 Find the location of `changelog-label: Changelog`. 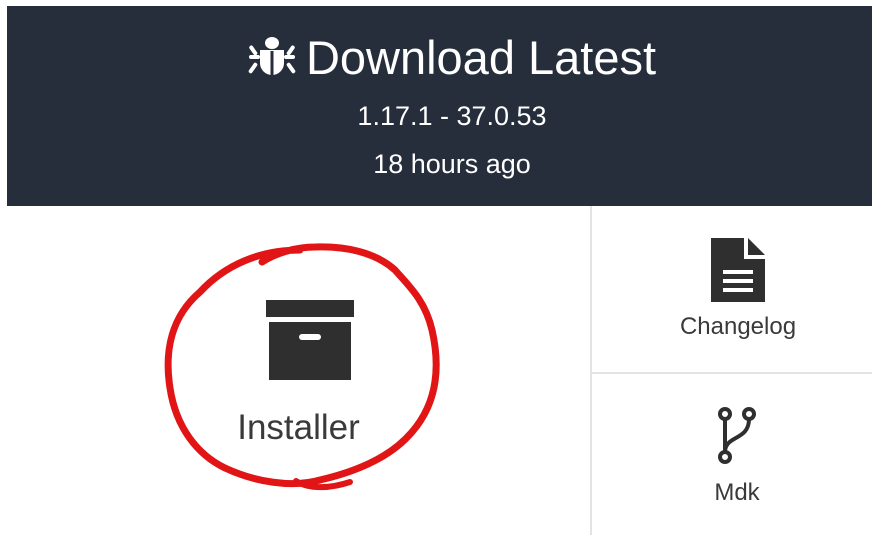

changelog-label: Changelog is located at coordinates (738, 326).